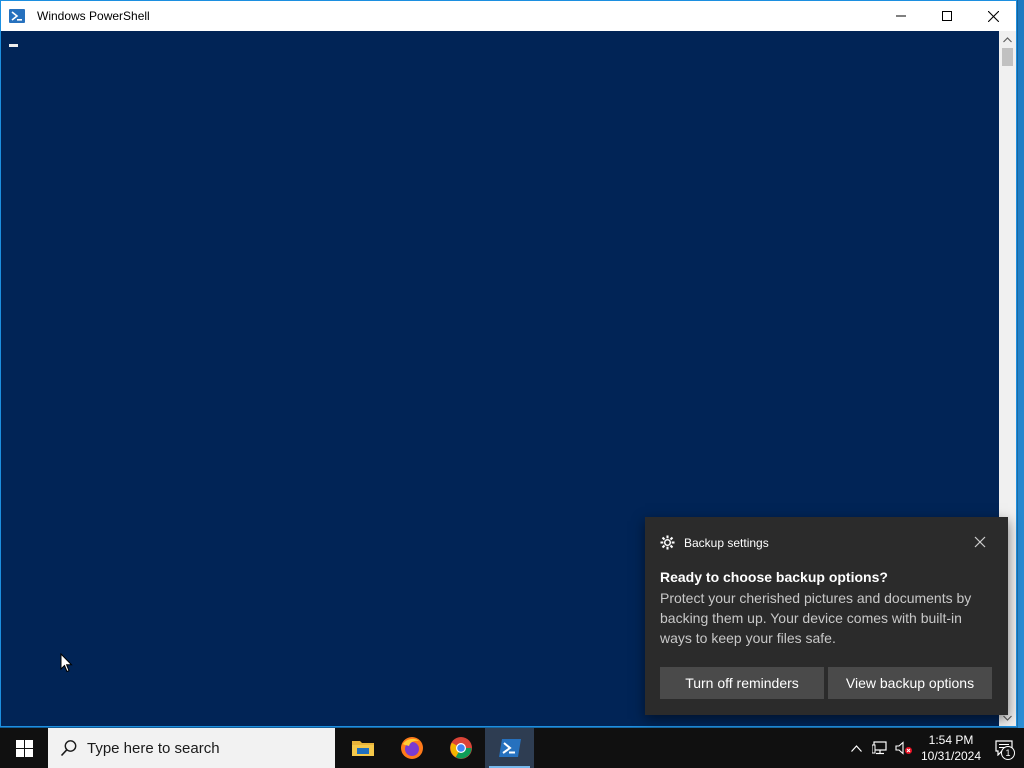  I want to click on windows-logo-icon, so click(24, 748).